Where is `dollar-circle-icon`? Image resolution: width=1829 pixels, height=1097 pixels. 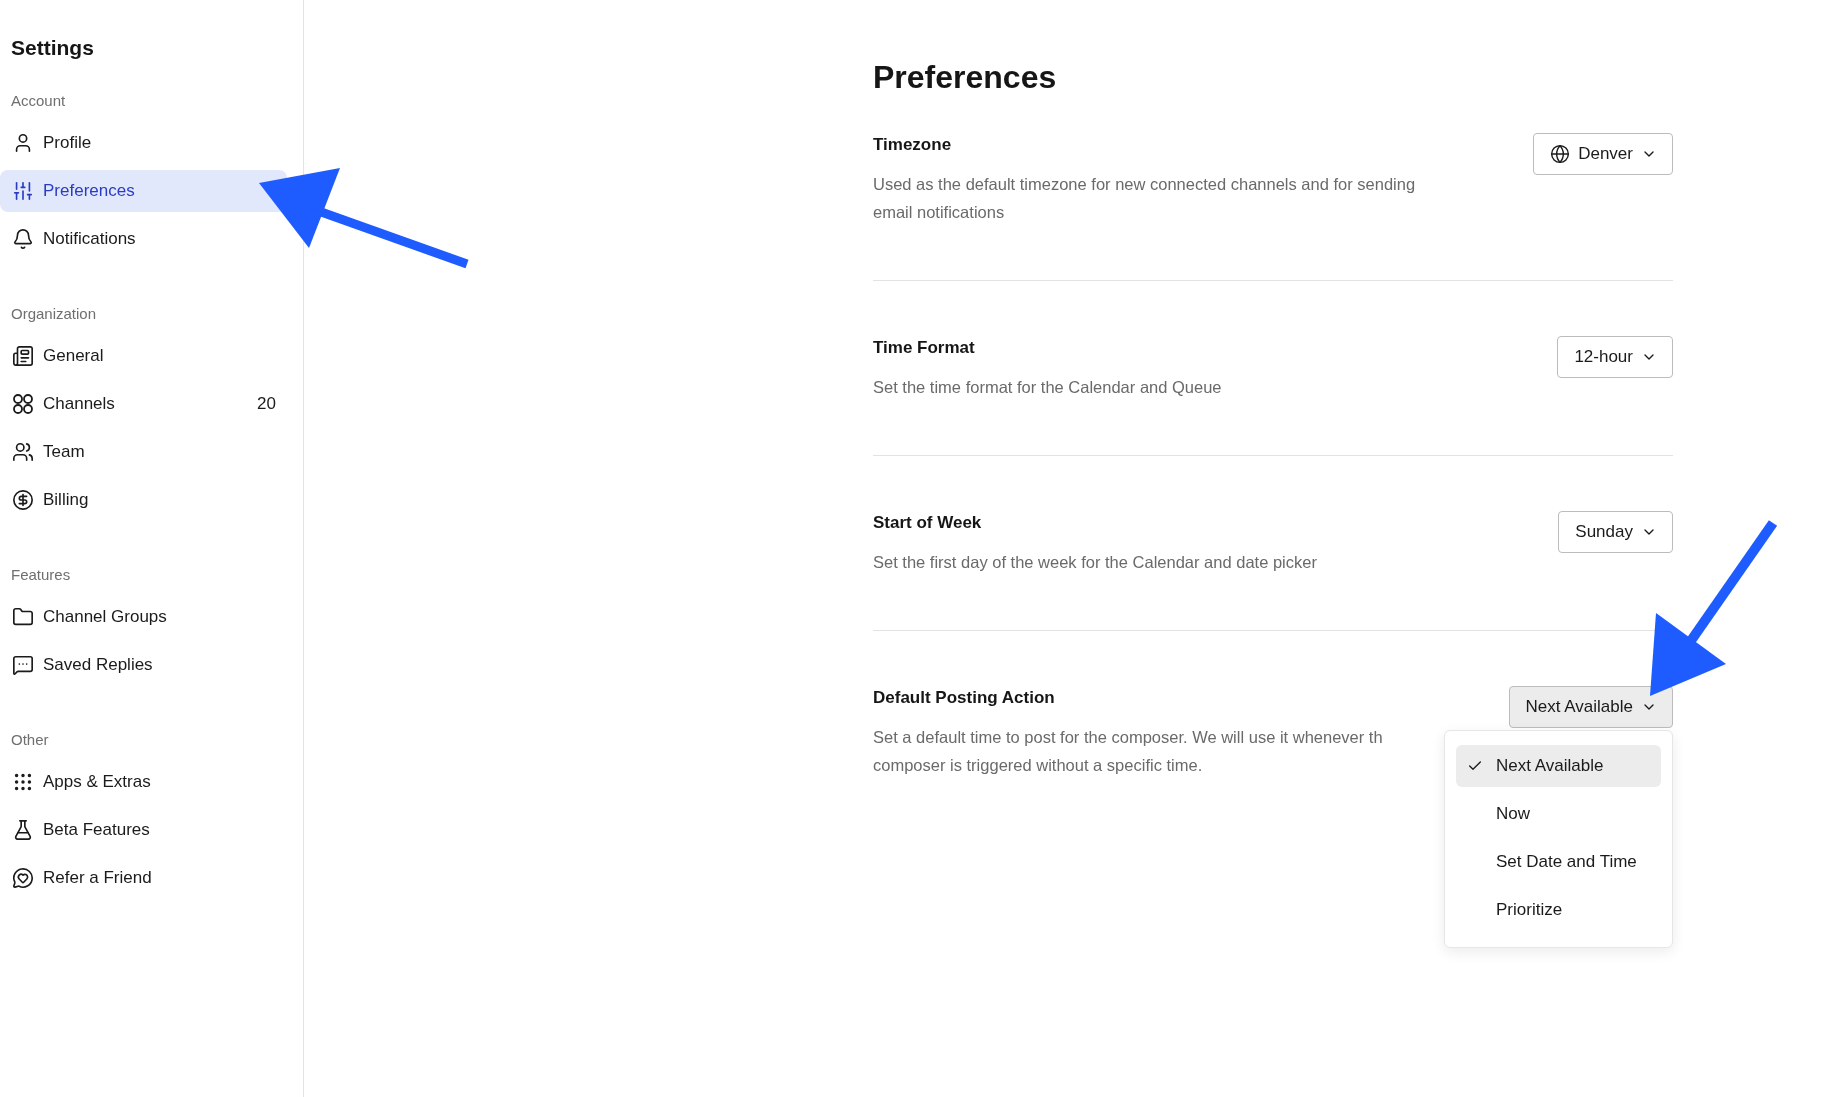 dollar-circle-icon is located at coordinates (23, 500).